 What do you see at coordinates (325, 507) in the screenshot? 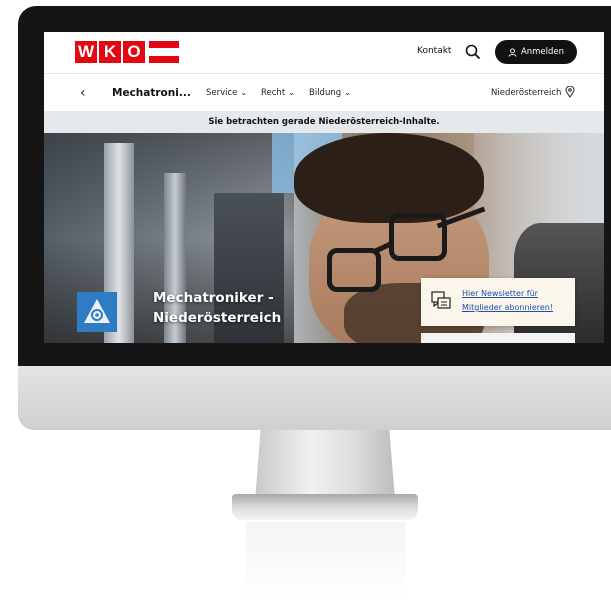
I see `monitor-stand-foot` at bounding box center [325, 507].